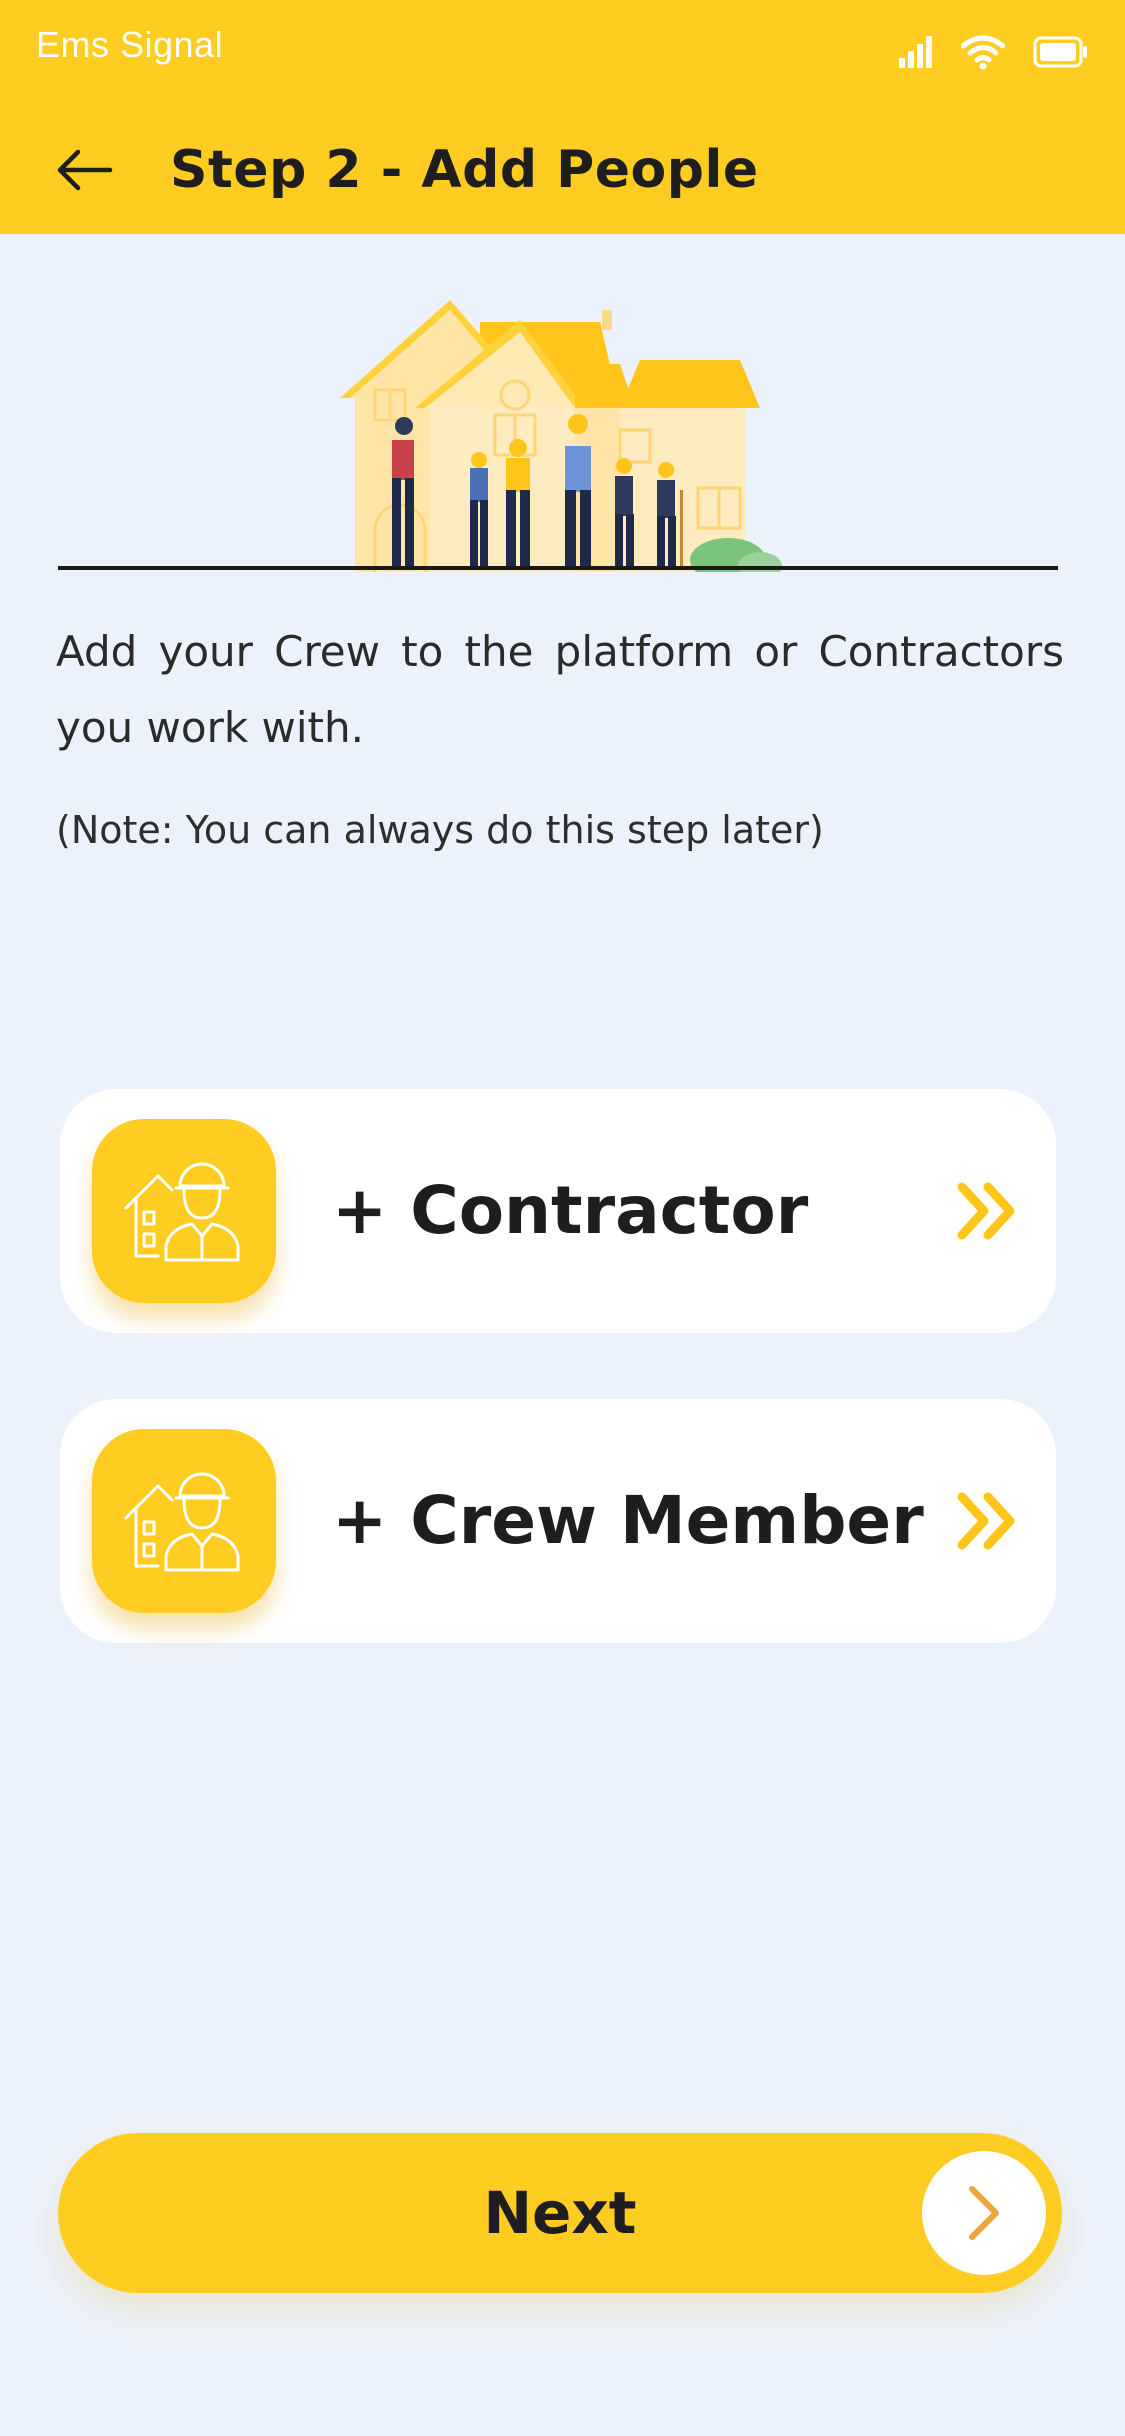 This screenshot has height=2436, width=1125. What do you see at coordinates (561, 436) in the screenshot?
I see `crew-house-illustration` at bounding box center [561, 436].